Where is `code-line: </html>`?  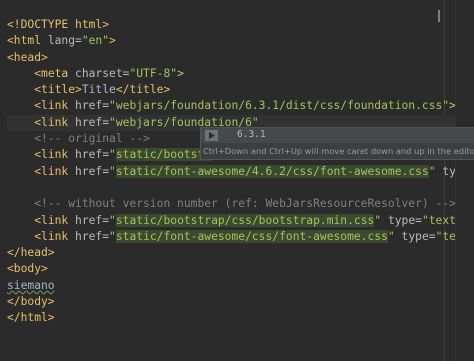
code-line: </html> is located at coordinates (231, 318).